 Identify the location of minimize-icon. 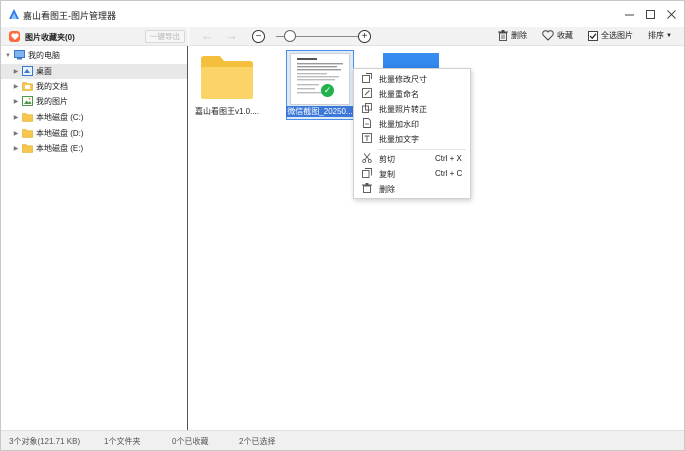
(629, 14).